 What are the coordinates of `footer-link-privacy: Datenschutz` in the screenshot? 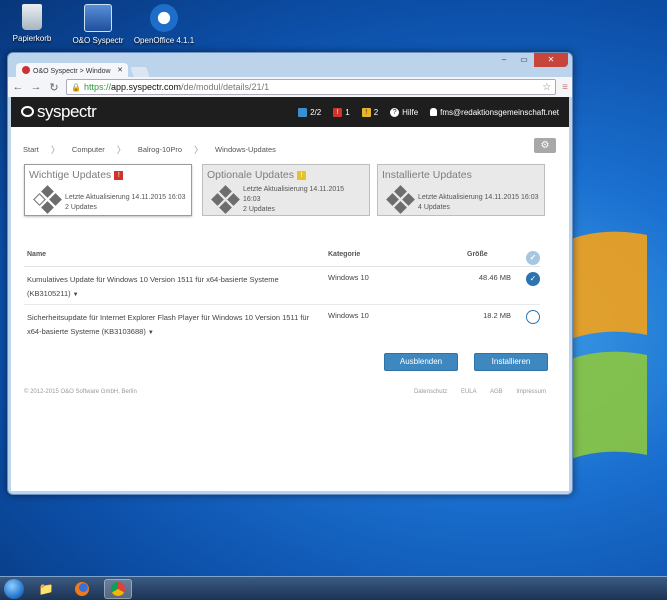 It's located at (430, 392).